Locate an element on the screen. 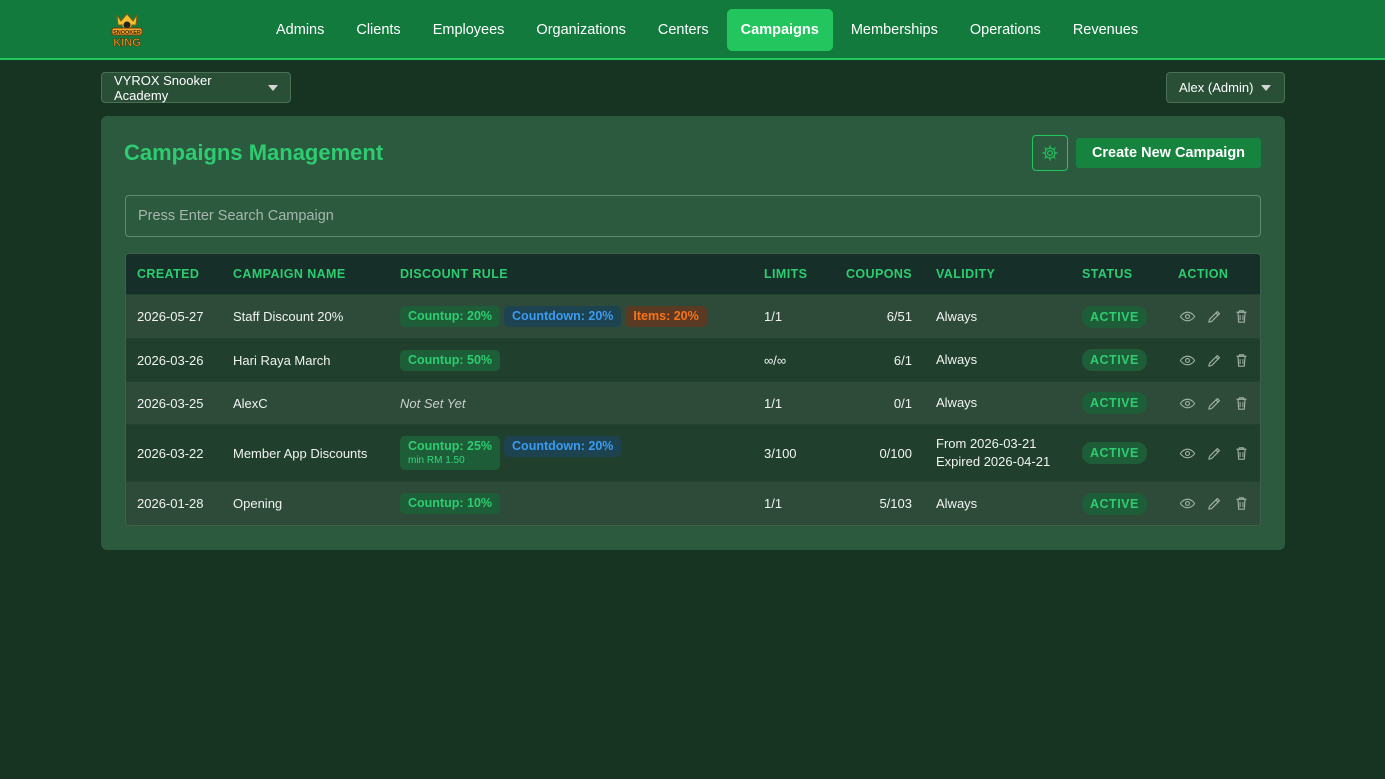 This screenshot has height=779, width=1385. discount-rule-label: Countup: 10% is located at coordinates (450, 503).